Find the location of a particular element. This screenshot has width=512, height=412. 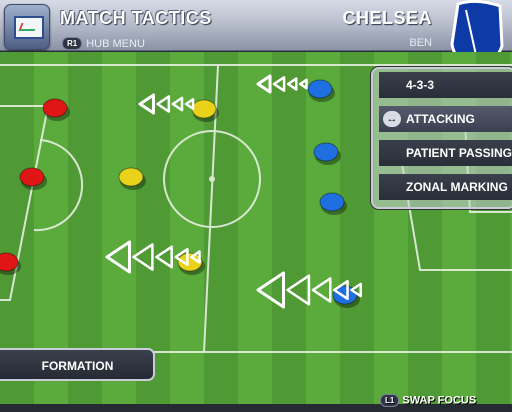

formation-button: FORMATION is located at coordinates (77, 364).